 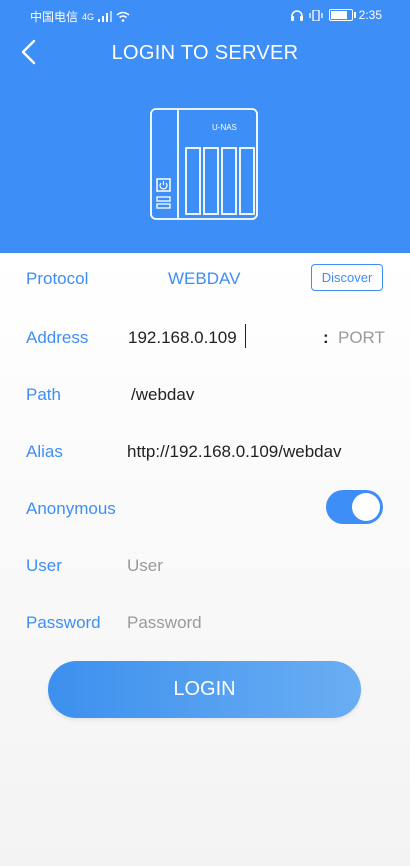 I want to click on alias-label: Alias, so click(x=44, y=451).